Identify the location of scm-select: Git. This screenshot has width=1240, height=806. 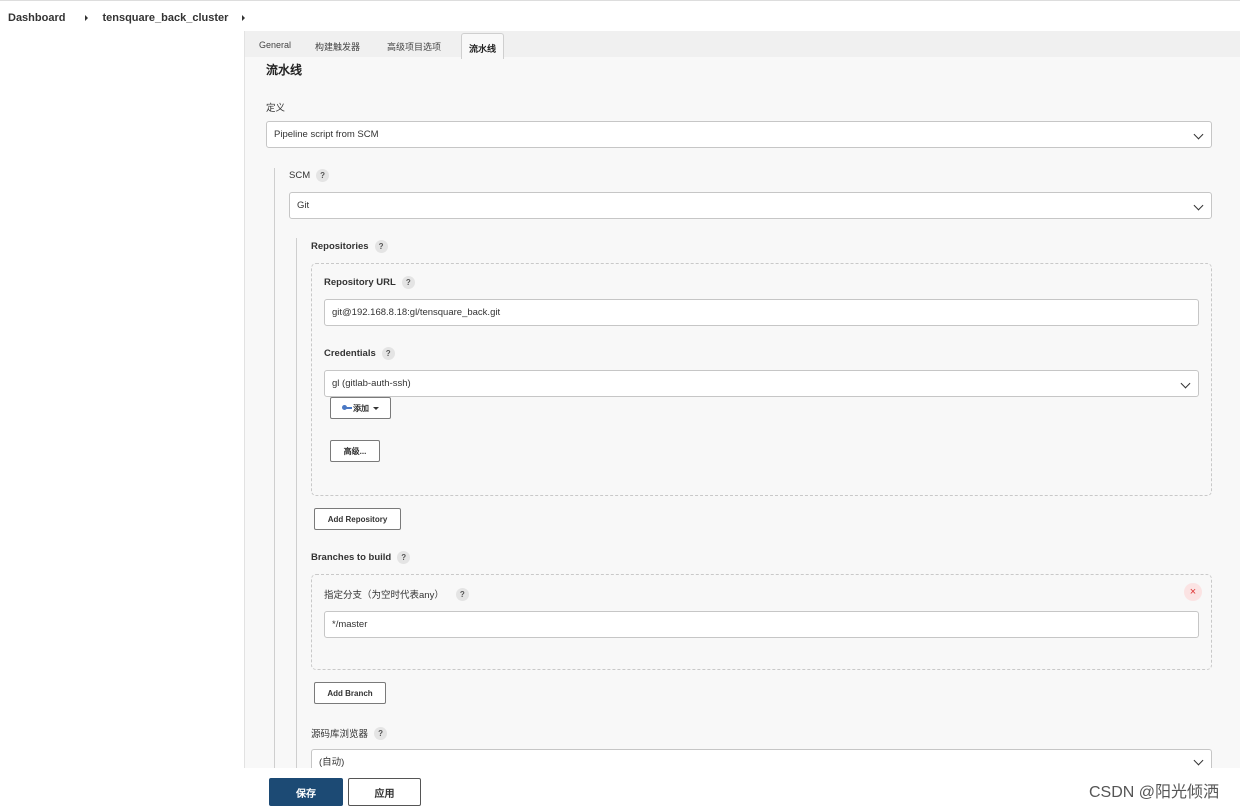
(750, 205).